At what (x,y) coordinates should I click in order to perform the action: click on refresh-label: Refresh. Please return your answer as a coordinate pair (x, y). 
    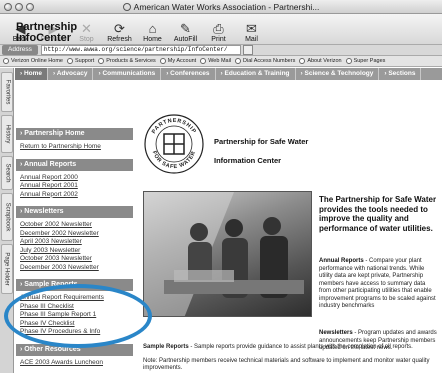
    Looking at the image, I should click on (119, 39).